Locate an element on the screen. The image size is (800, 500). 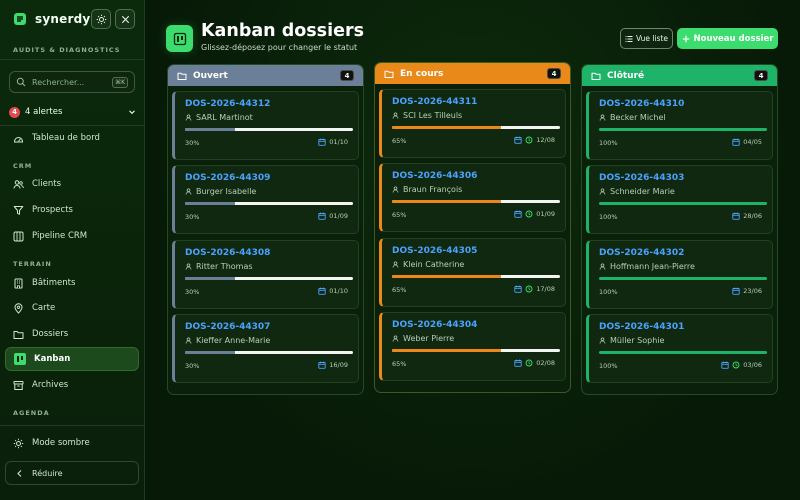
search-box: ⌘K is located at coordinates (72, 82).